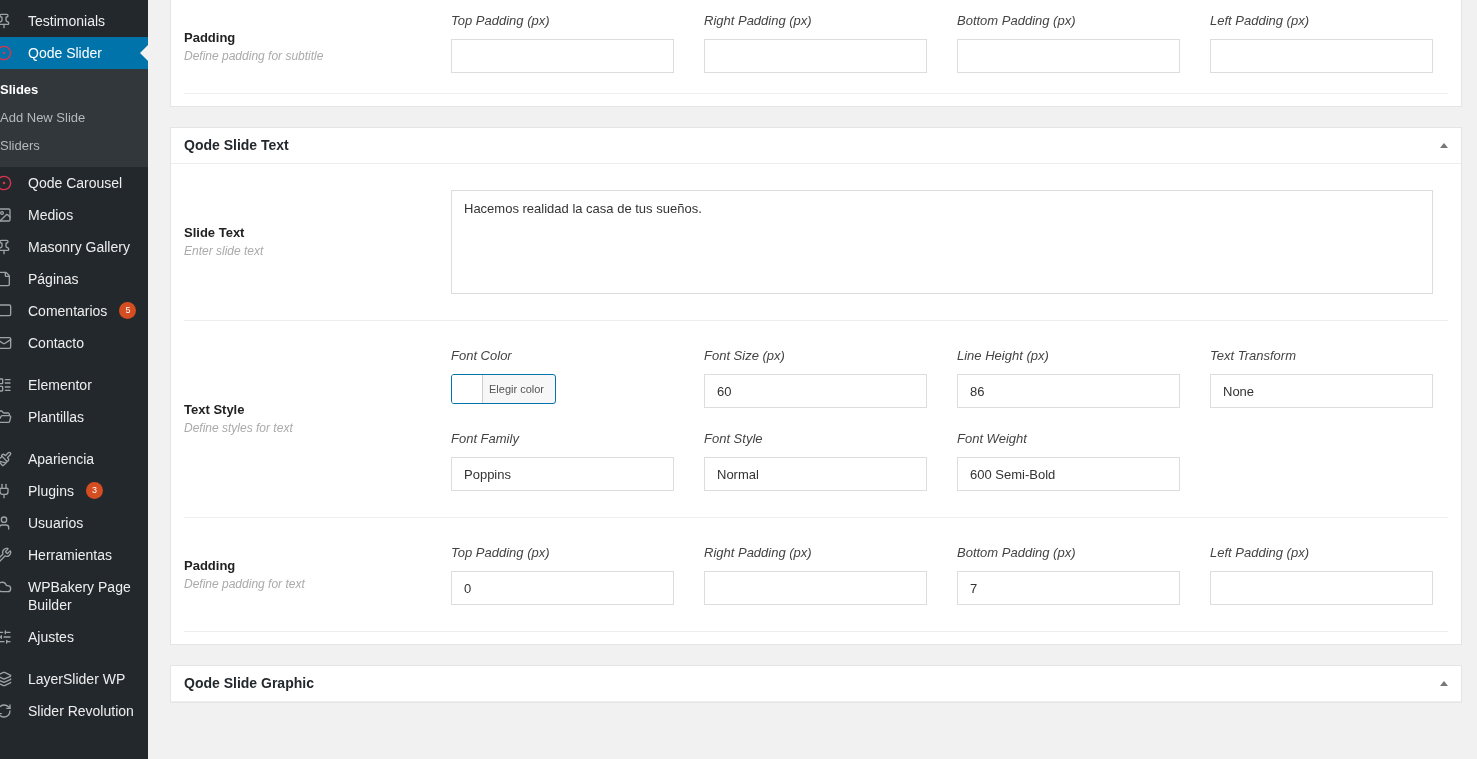  Describe the element at coordinates (74, 53) in the screenshot. I see `sidebar-item: Qode Slider` at that location.